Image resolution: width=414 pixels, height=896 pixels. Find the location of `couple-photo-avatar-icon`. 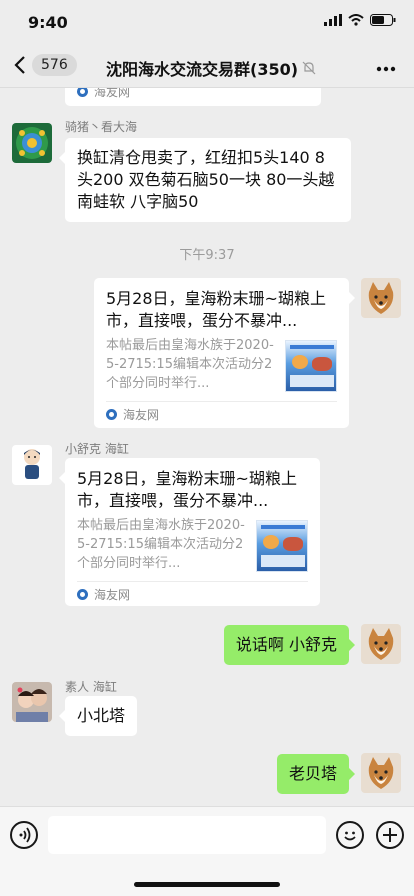

couple-photo-avatar-icon is located at coordinates (32, 702).